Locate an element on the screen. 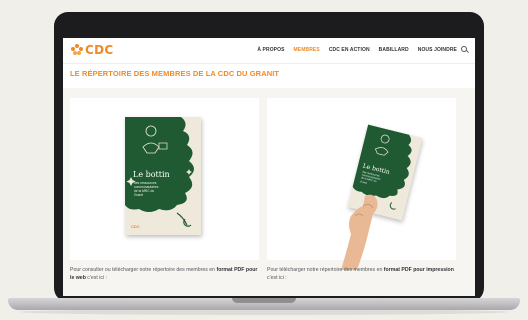  nav-item-nous-joindre: NOUS JOINDRE is located at coordinates (437, 50).